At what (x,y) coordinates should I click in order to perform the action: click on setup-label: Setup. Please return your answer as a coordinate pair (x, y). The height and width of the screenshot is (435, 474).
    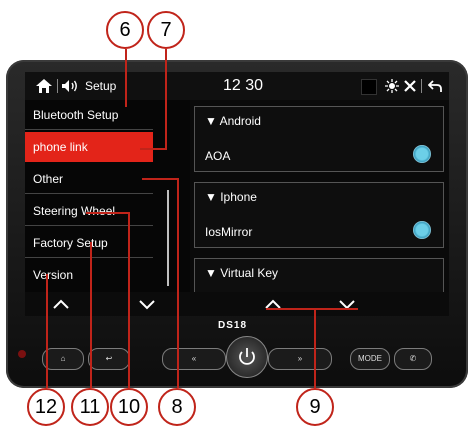
    Looking at the image, I should click on (101, 86).